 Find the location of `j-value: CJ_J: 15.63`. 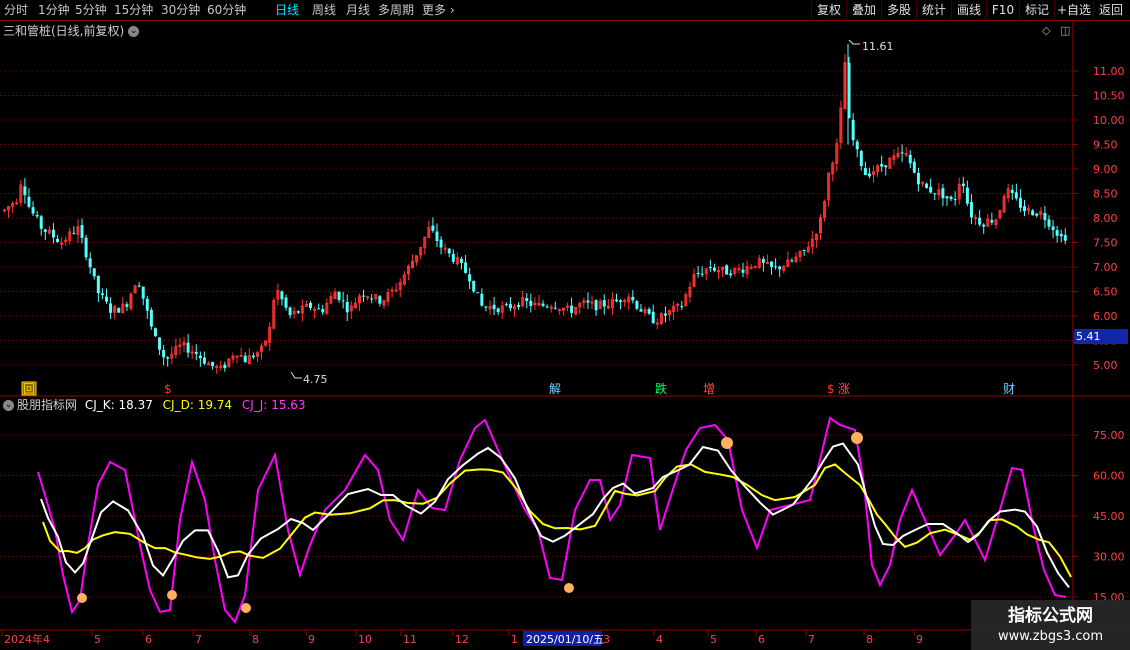

j-value: CJ_J: 15.63 is located at coordinates (273, 405).